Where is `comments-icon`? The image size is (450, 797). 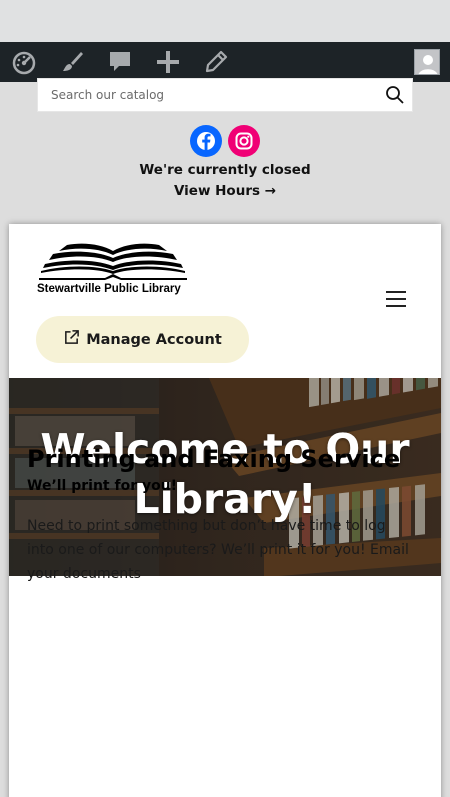
comments-icon is located at coordinates (120, 62).